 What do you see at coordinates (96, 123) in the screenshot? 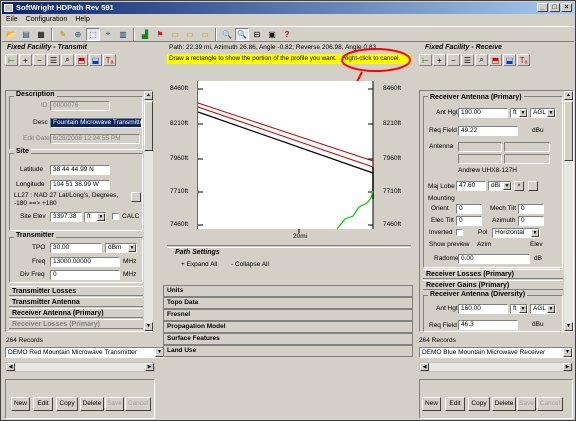
I see `desc-field: Fountain Microwave Transmitter` at bounding box center [96, 123].